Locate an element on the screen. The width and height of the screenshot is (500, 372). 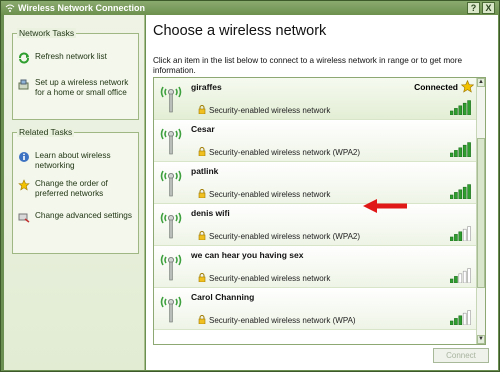
scroll-thumb is located at coordinates (481, 213).